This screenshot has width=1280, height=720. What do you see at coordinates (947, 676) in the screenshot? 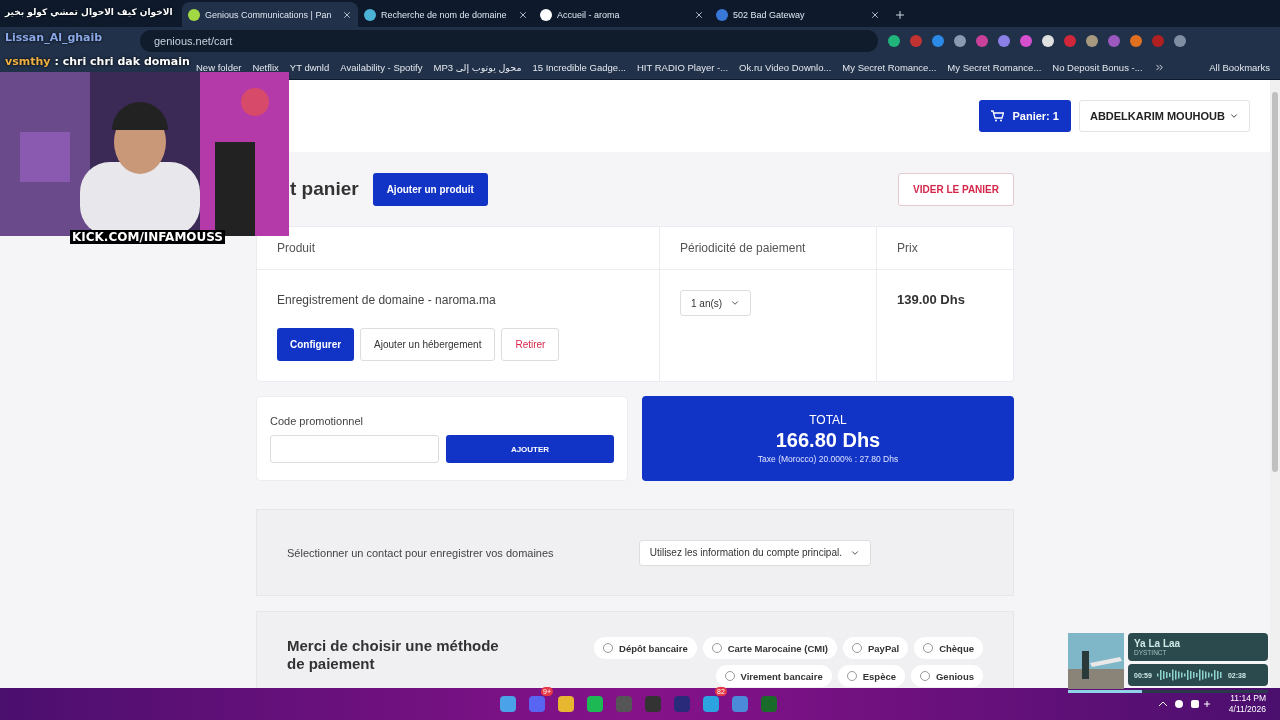
I see `payment-option: Genious` at bounding box center [947, 676].